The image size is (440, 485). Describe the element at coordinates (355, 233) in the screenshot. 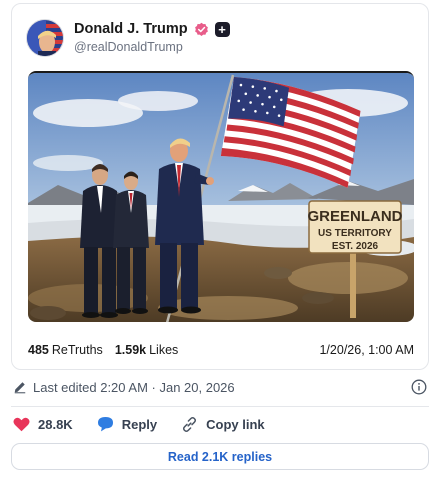

I see `sign-line-2: US TERRITORY` at that location.